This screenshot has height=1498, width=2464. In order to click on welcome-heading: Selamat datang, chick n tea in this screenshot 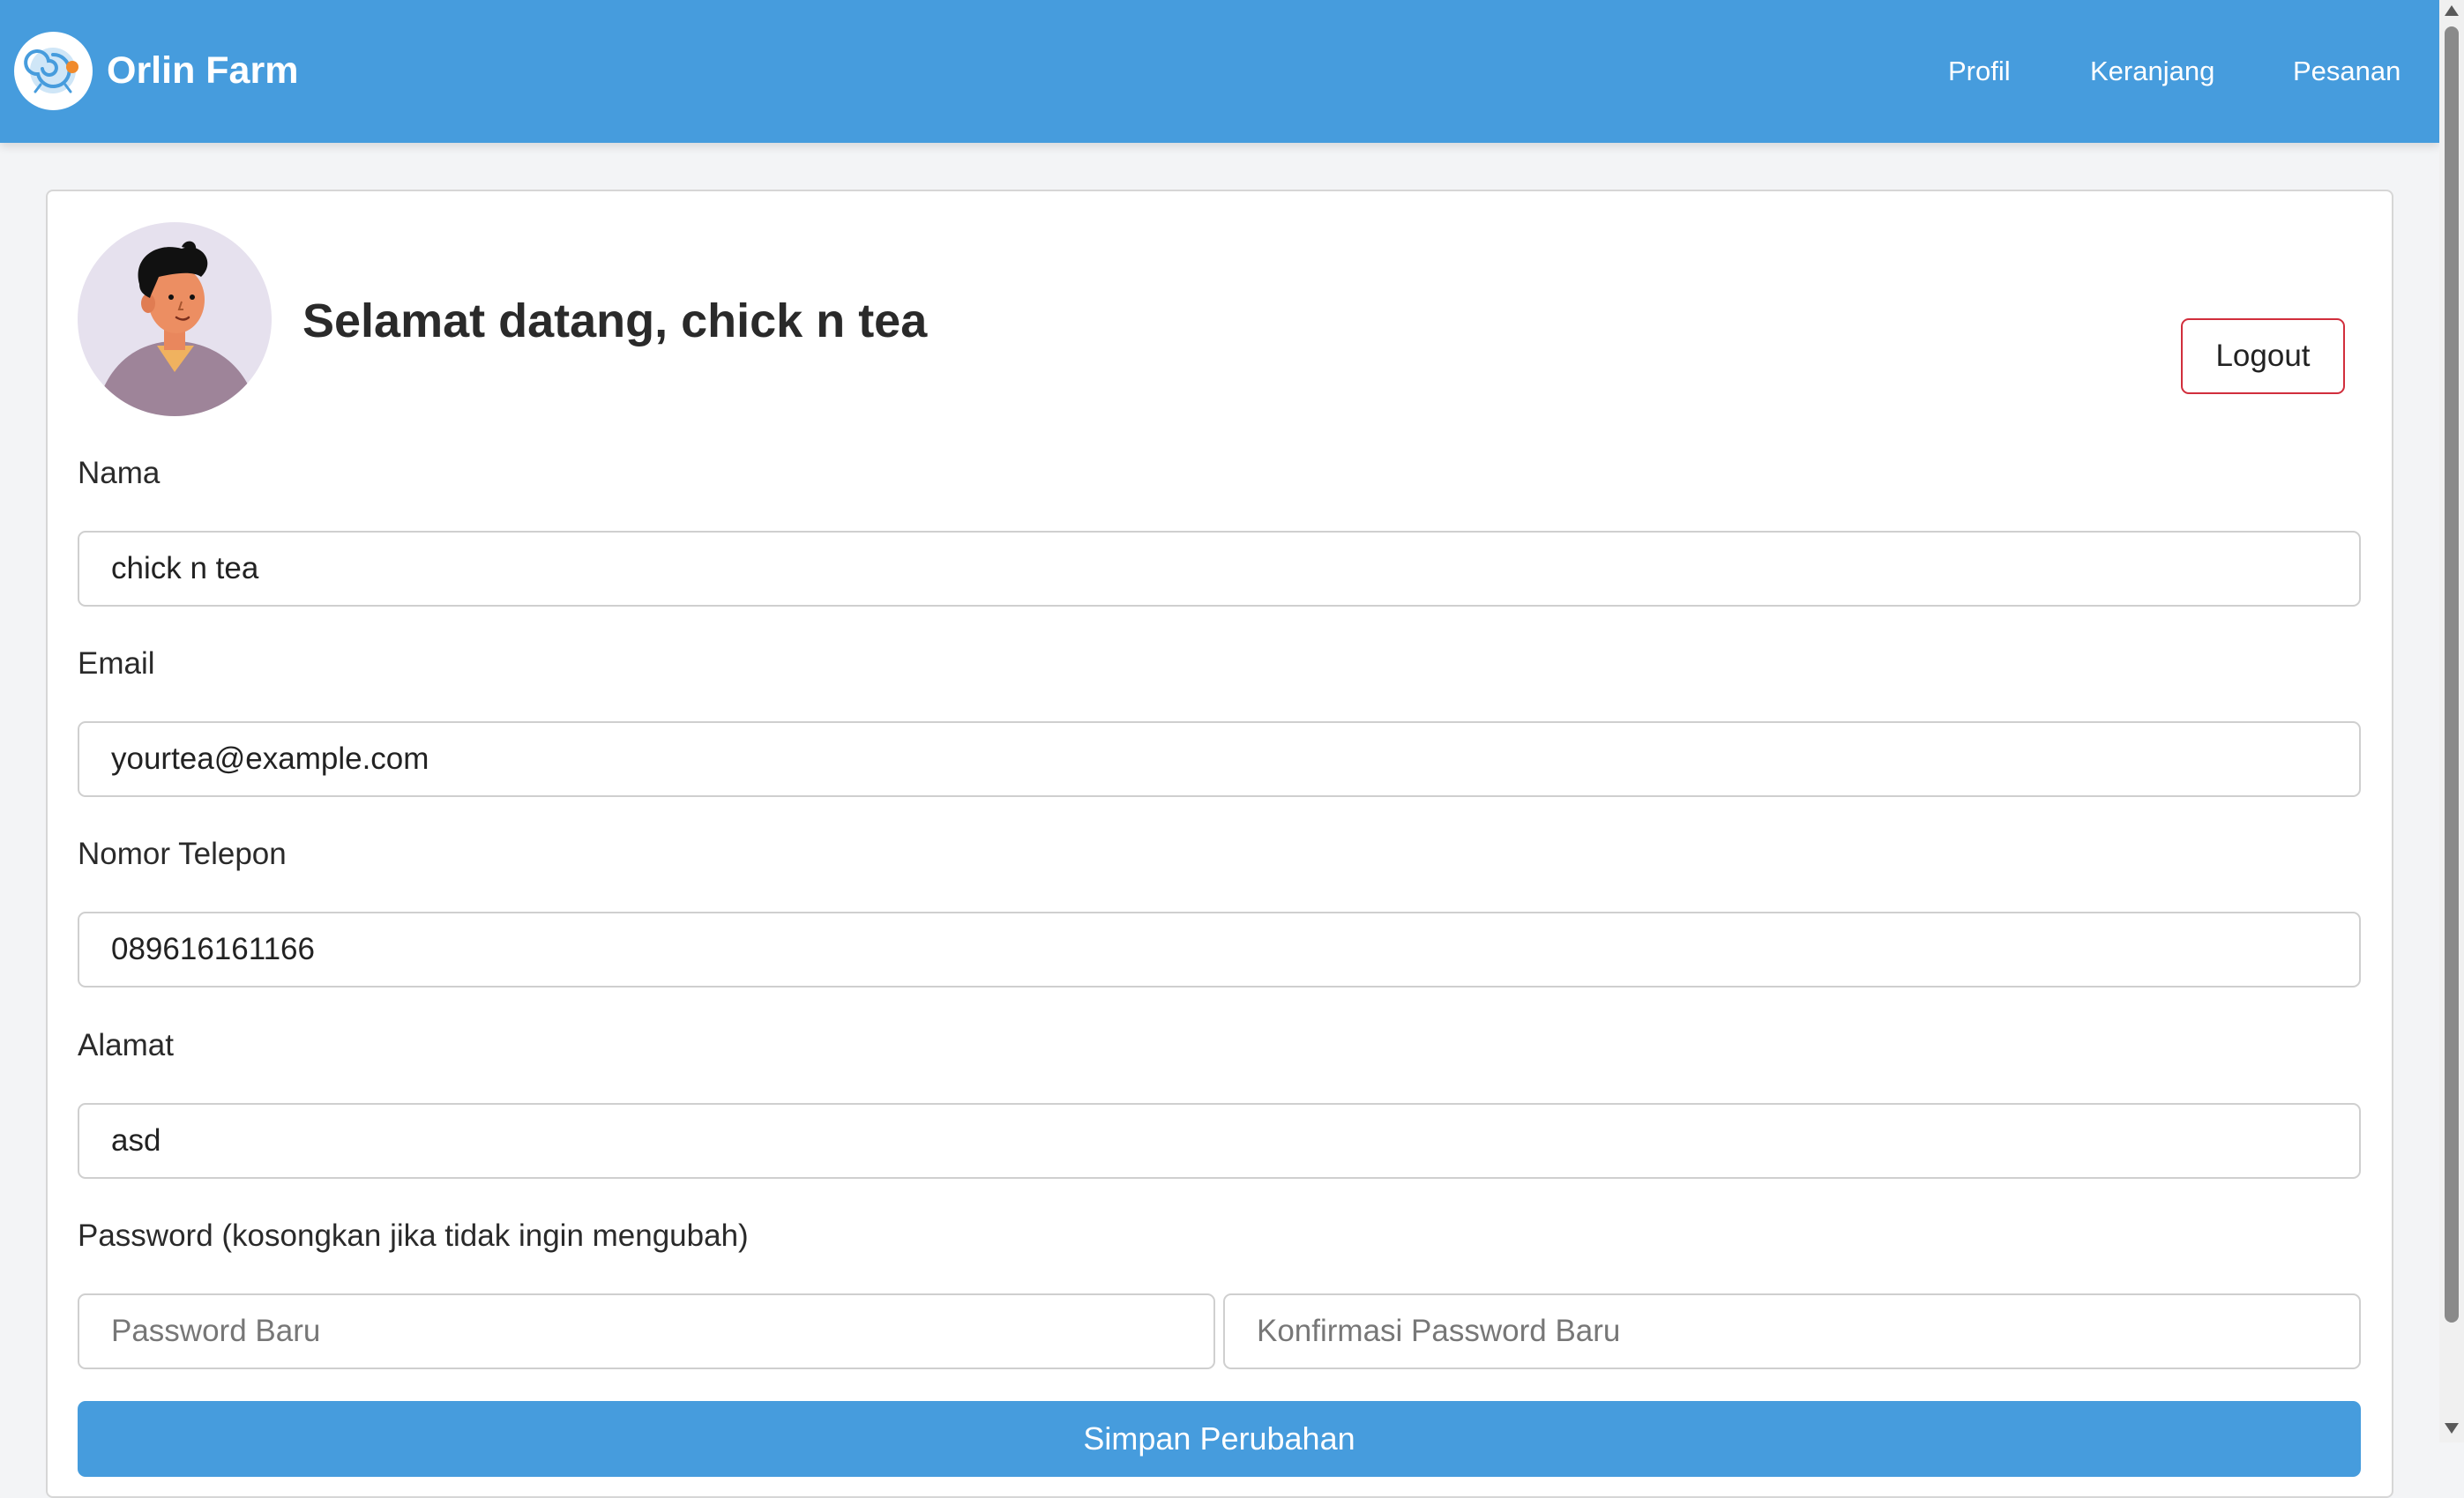, I will do `click(615, 320)`.